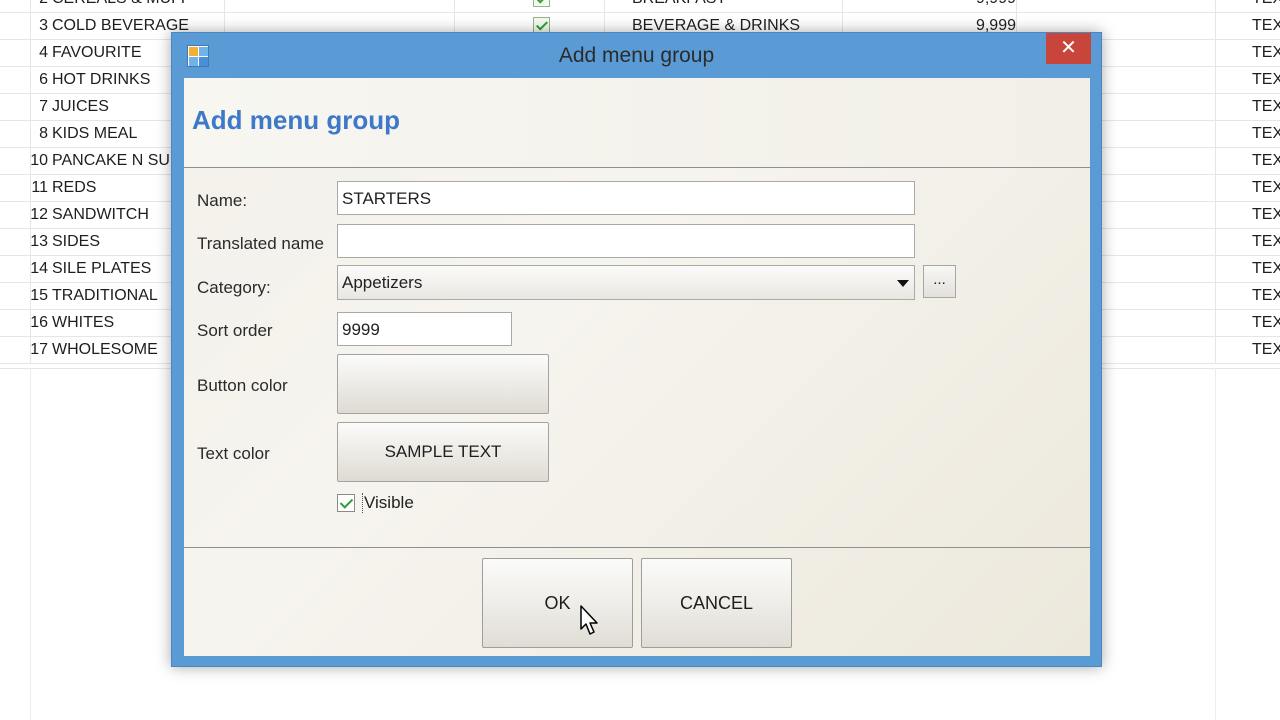 This screenshot has width=1280, height=720. I want to click on row-name: SILE PLATES, so click(102, 268).